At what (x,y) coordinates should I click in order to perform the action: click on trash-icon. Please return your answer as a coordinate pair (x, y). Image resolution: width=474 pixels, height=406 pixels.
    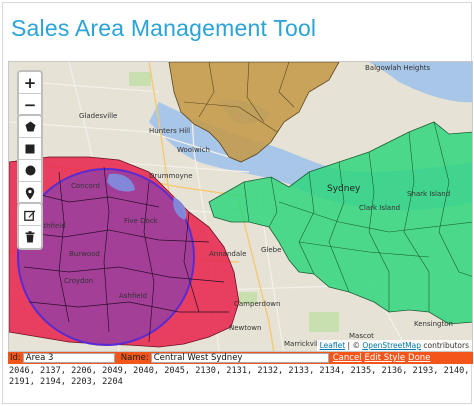
    Looking at the image, I should click on (30, 237).